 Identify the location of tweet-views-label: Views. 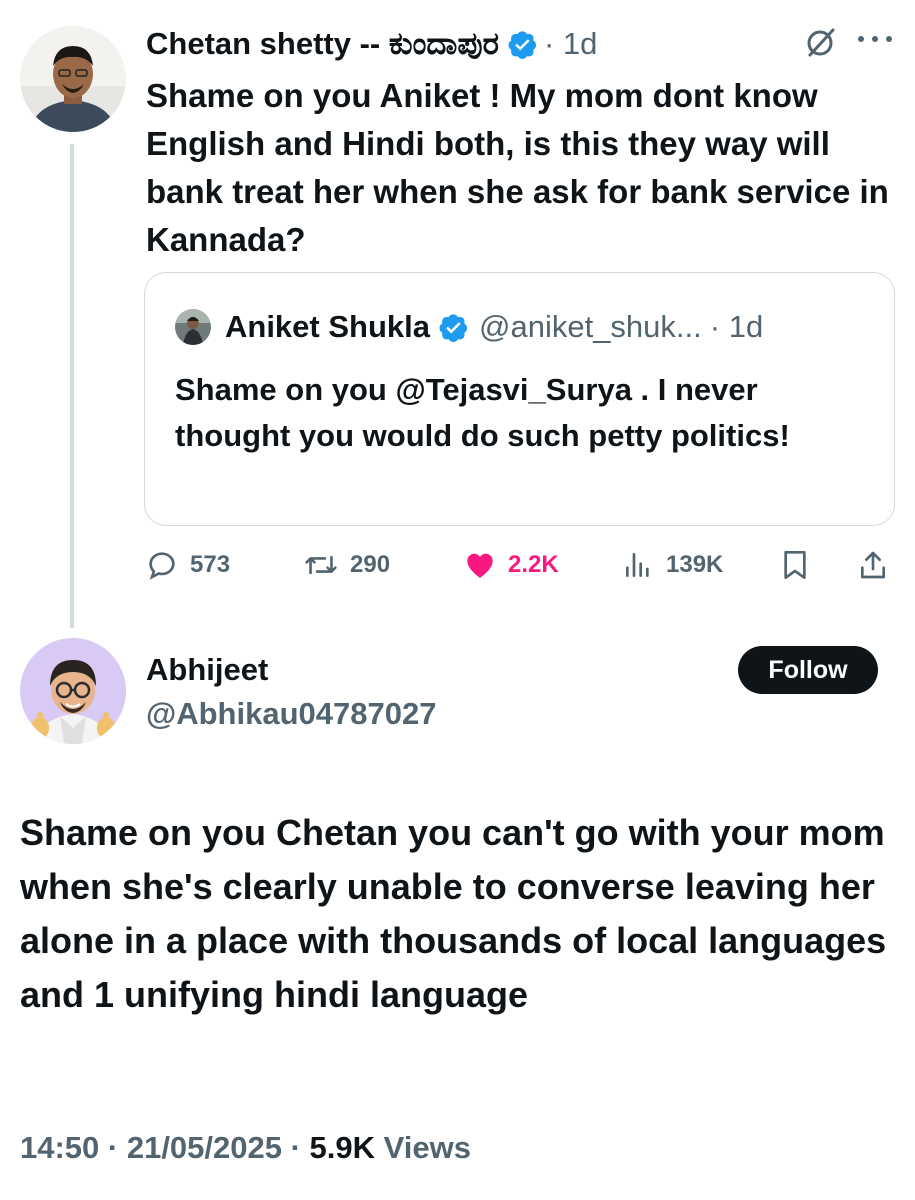
(423, 1147).